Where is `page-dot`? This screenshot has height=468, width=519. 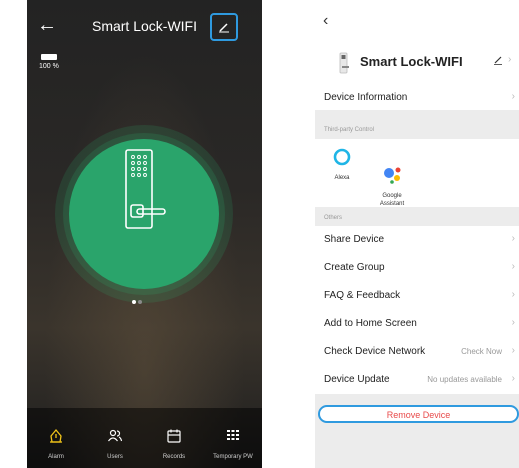
page-dot is located at coordinates (140, 302).